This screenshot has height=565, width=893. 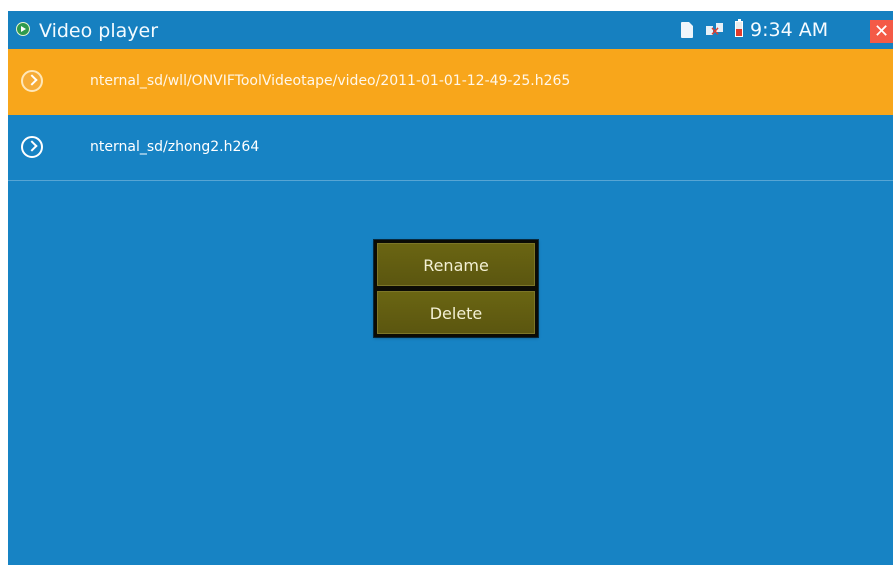 What do you see at coordinates (715, 30) in the screenshot?
I see `network-error-icon: ×` at bounding box center [715, 30].